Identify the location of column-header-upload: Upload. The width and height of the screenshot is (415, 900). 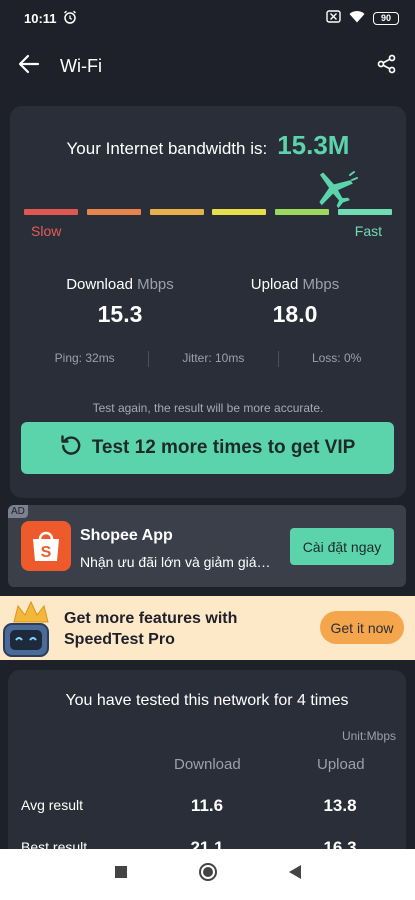
(341, 764).